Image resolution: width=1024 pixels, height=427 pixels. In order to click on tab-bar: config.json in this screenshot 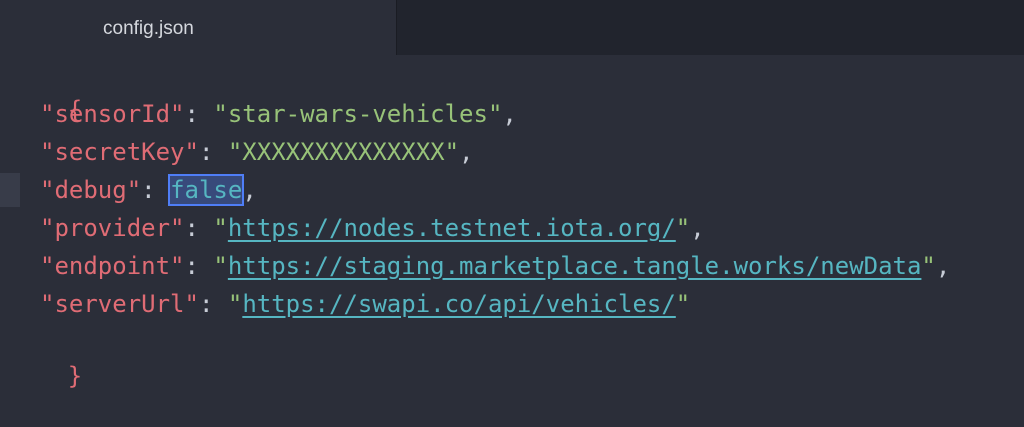, I will do `click(512, 27)`.